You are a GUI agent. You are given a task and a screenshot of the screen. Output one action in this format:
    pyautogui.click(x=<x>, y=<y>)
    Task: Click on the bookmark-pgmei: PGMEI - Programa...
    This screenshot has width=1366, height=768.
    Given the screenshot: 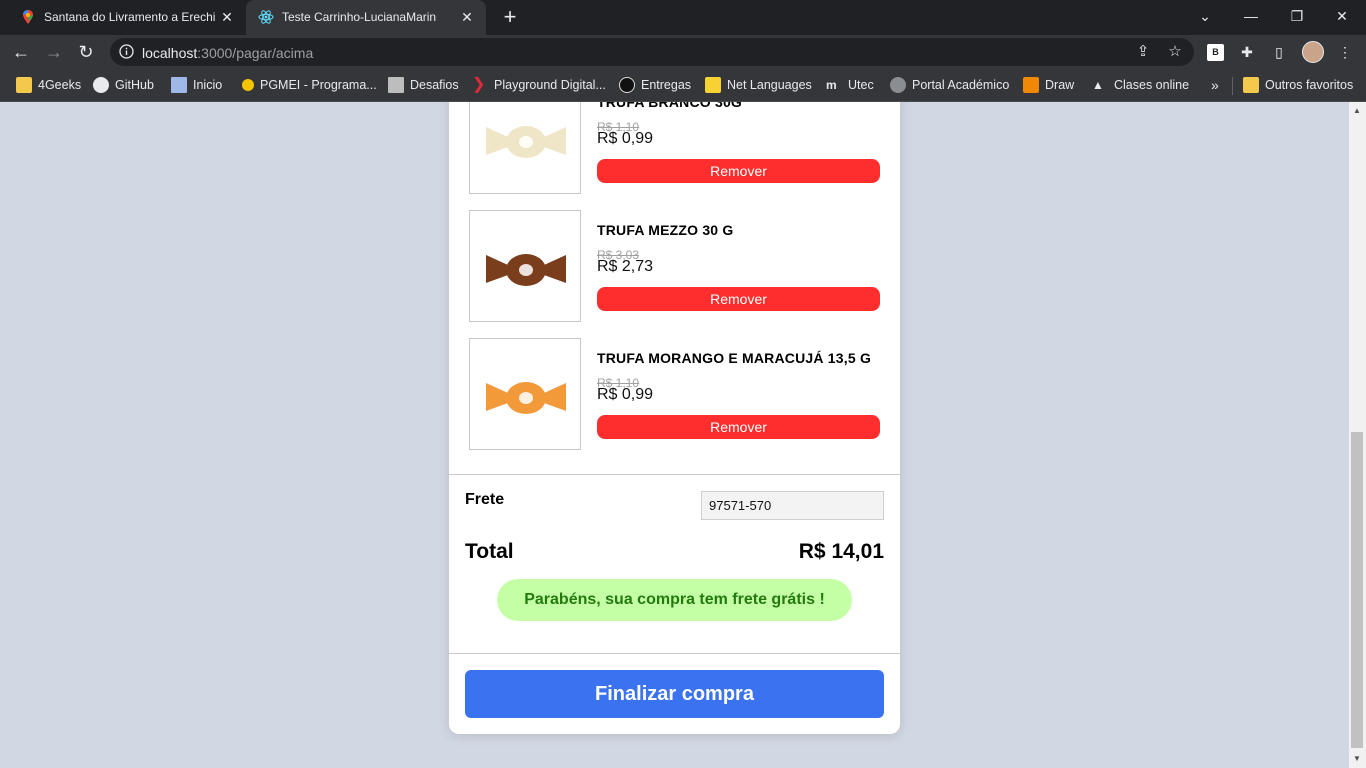 What is the action you would take?
    pyautogui.click(x=309, y=85)
    